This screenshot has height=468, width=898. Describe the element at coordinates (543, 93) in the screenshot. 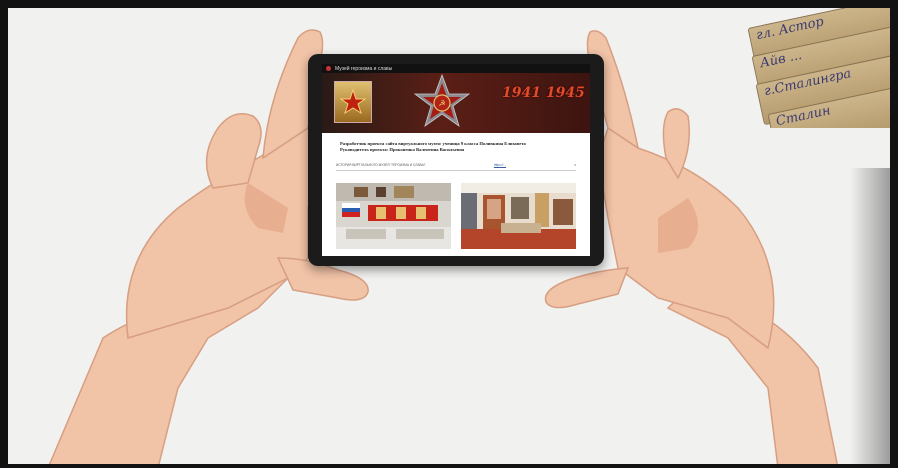

I see `banner-years: 1941 1945` at that location.